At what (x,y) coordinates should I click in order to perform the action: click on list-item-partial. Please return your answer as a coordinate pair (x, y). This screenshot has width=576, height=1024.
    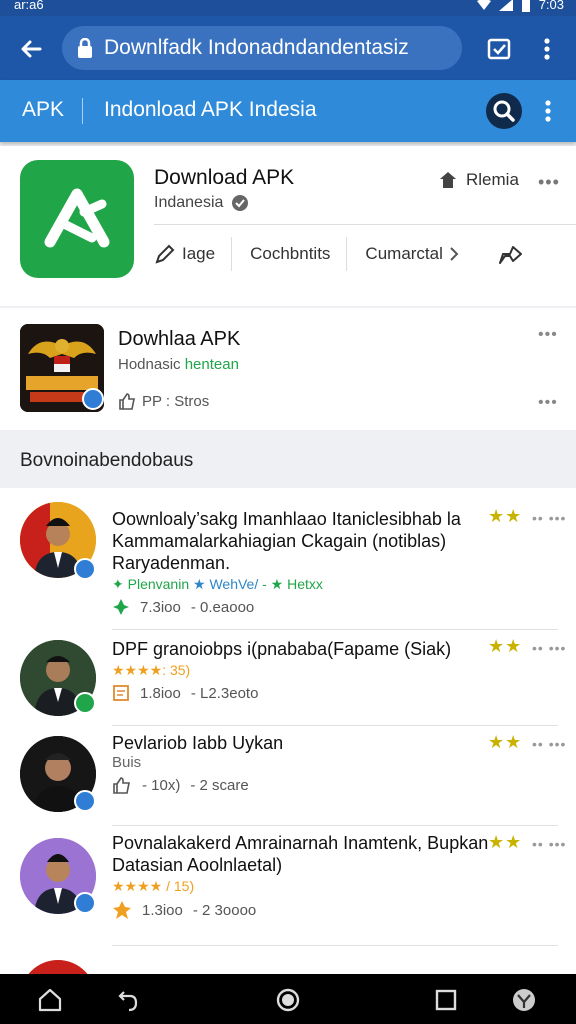
    Looking at the image, I should click on (288, 965).